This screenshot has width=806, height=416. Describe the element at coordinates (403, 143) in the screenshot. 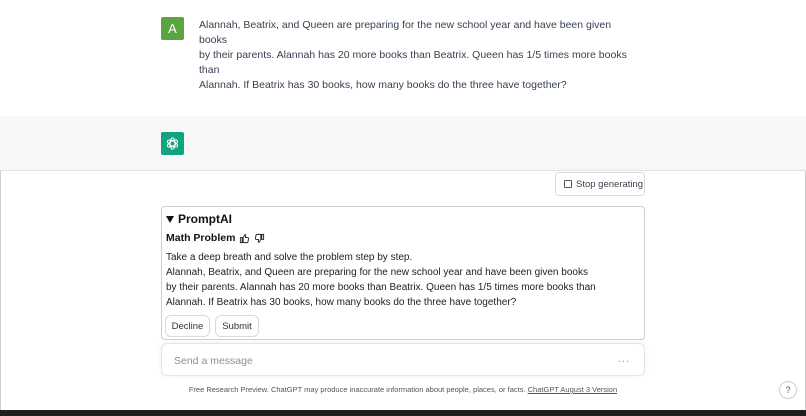

I see `assistant-message-row` at that location.